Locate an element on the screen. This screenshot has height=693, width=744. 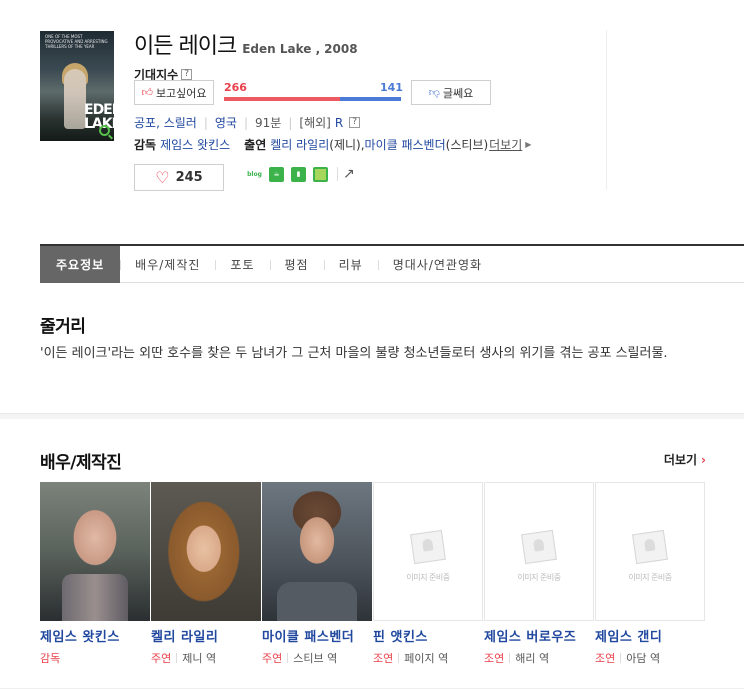
cast-role-line: 조연 해리 역 is located at coordinates (539, 658).